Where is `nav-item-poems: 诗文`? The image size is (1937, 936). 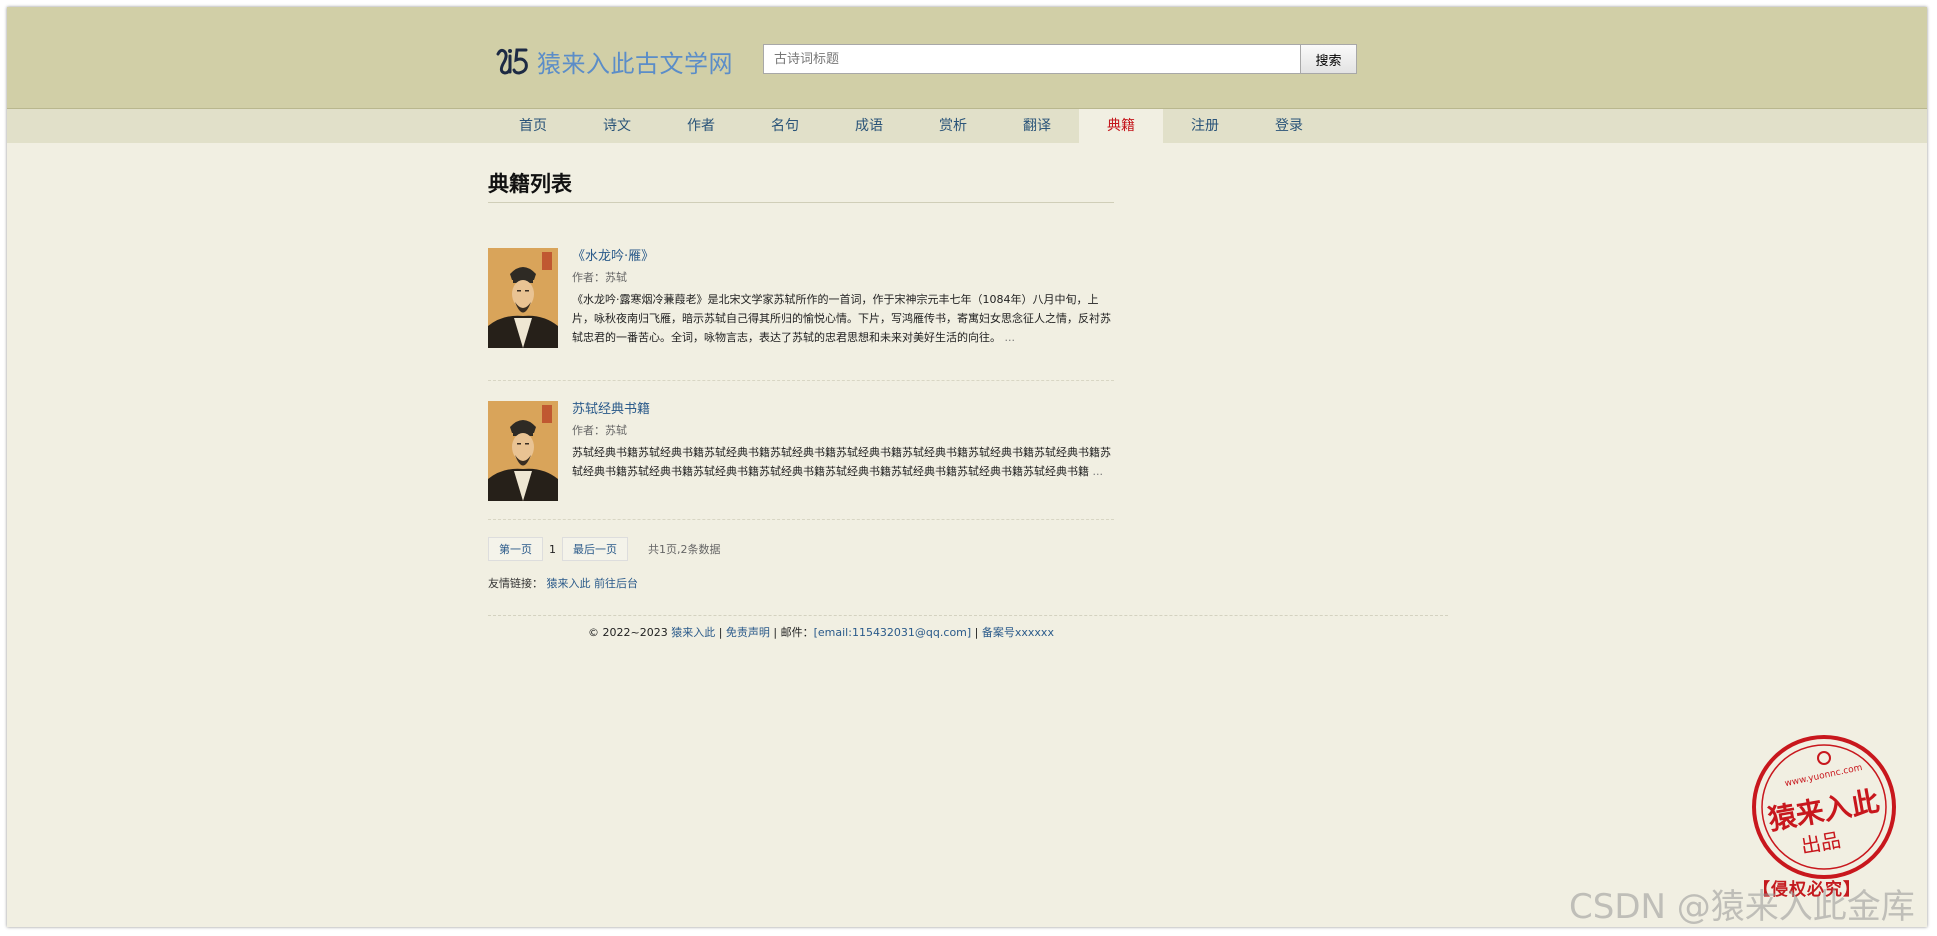
nav-item-poems: 诗文 is located at coordinates (617, 126).